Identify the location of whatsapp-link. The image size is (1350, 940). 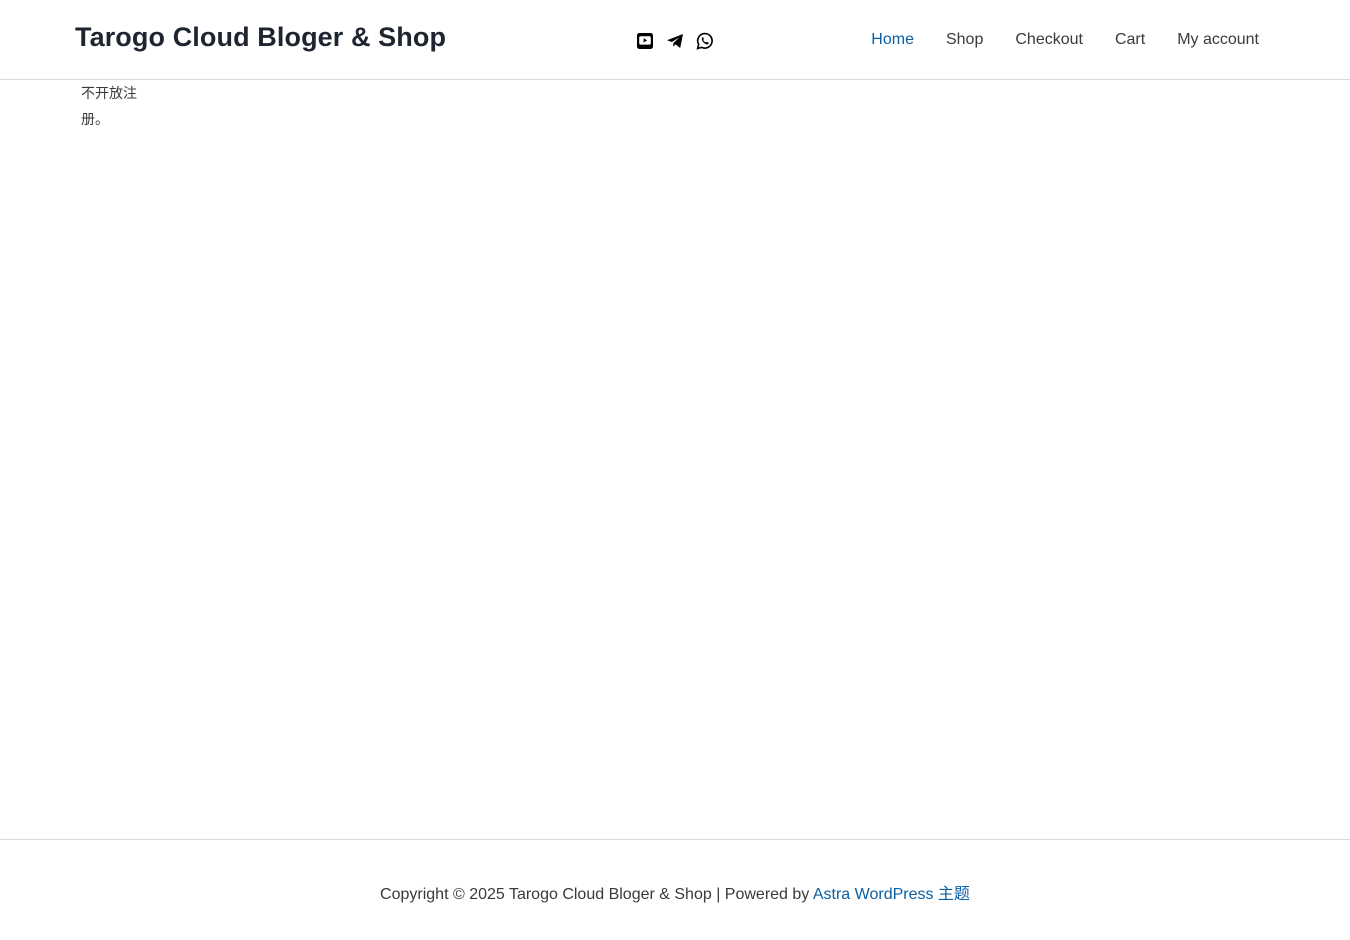
(705, 41).